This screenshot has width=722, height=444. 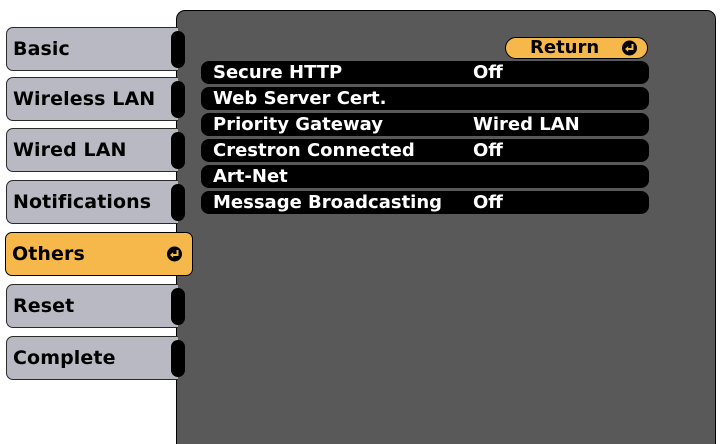 I want to click on setting-row-web-server-cert: Web Server Cert., so click(x=425, y=98).